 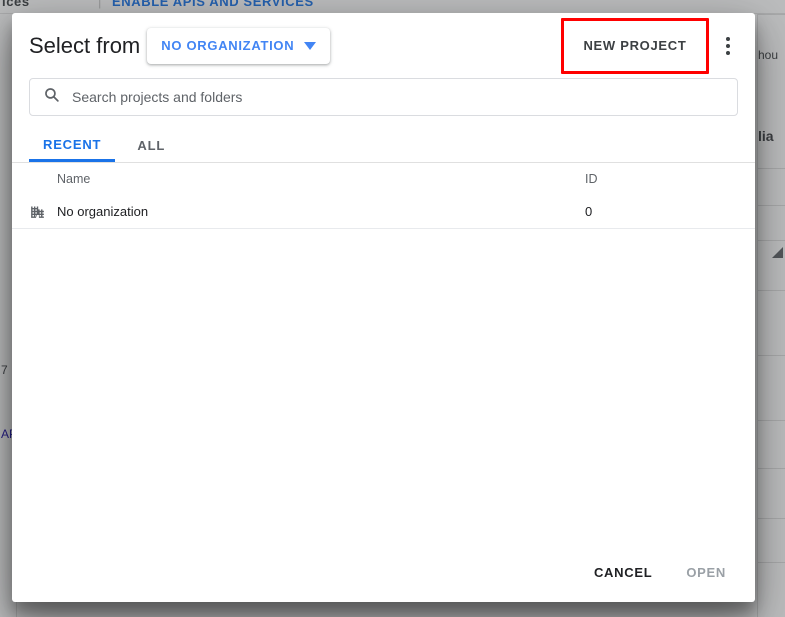 I want to click on search-icon, so click(x=51, y=97).